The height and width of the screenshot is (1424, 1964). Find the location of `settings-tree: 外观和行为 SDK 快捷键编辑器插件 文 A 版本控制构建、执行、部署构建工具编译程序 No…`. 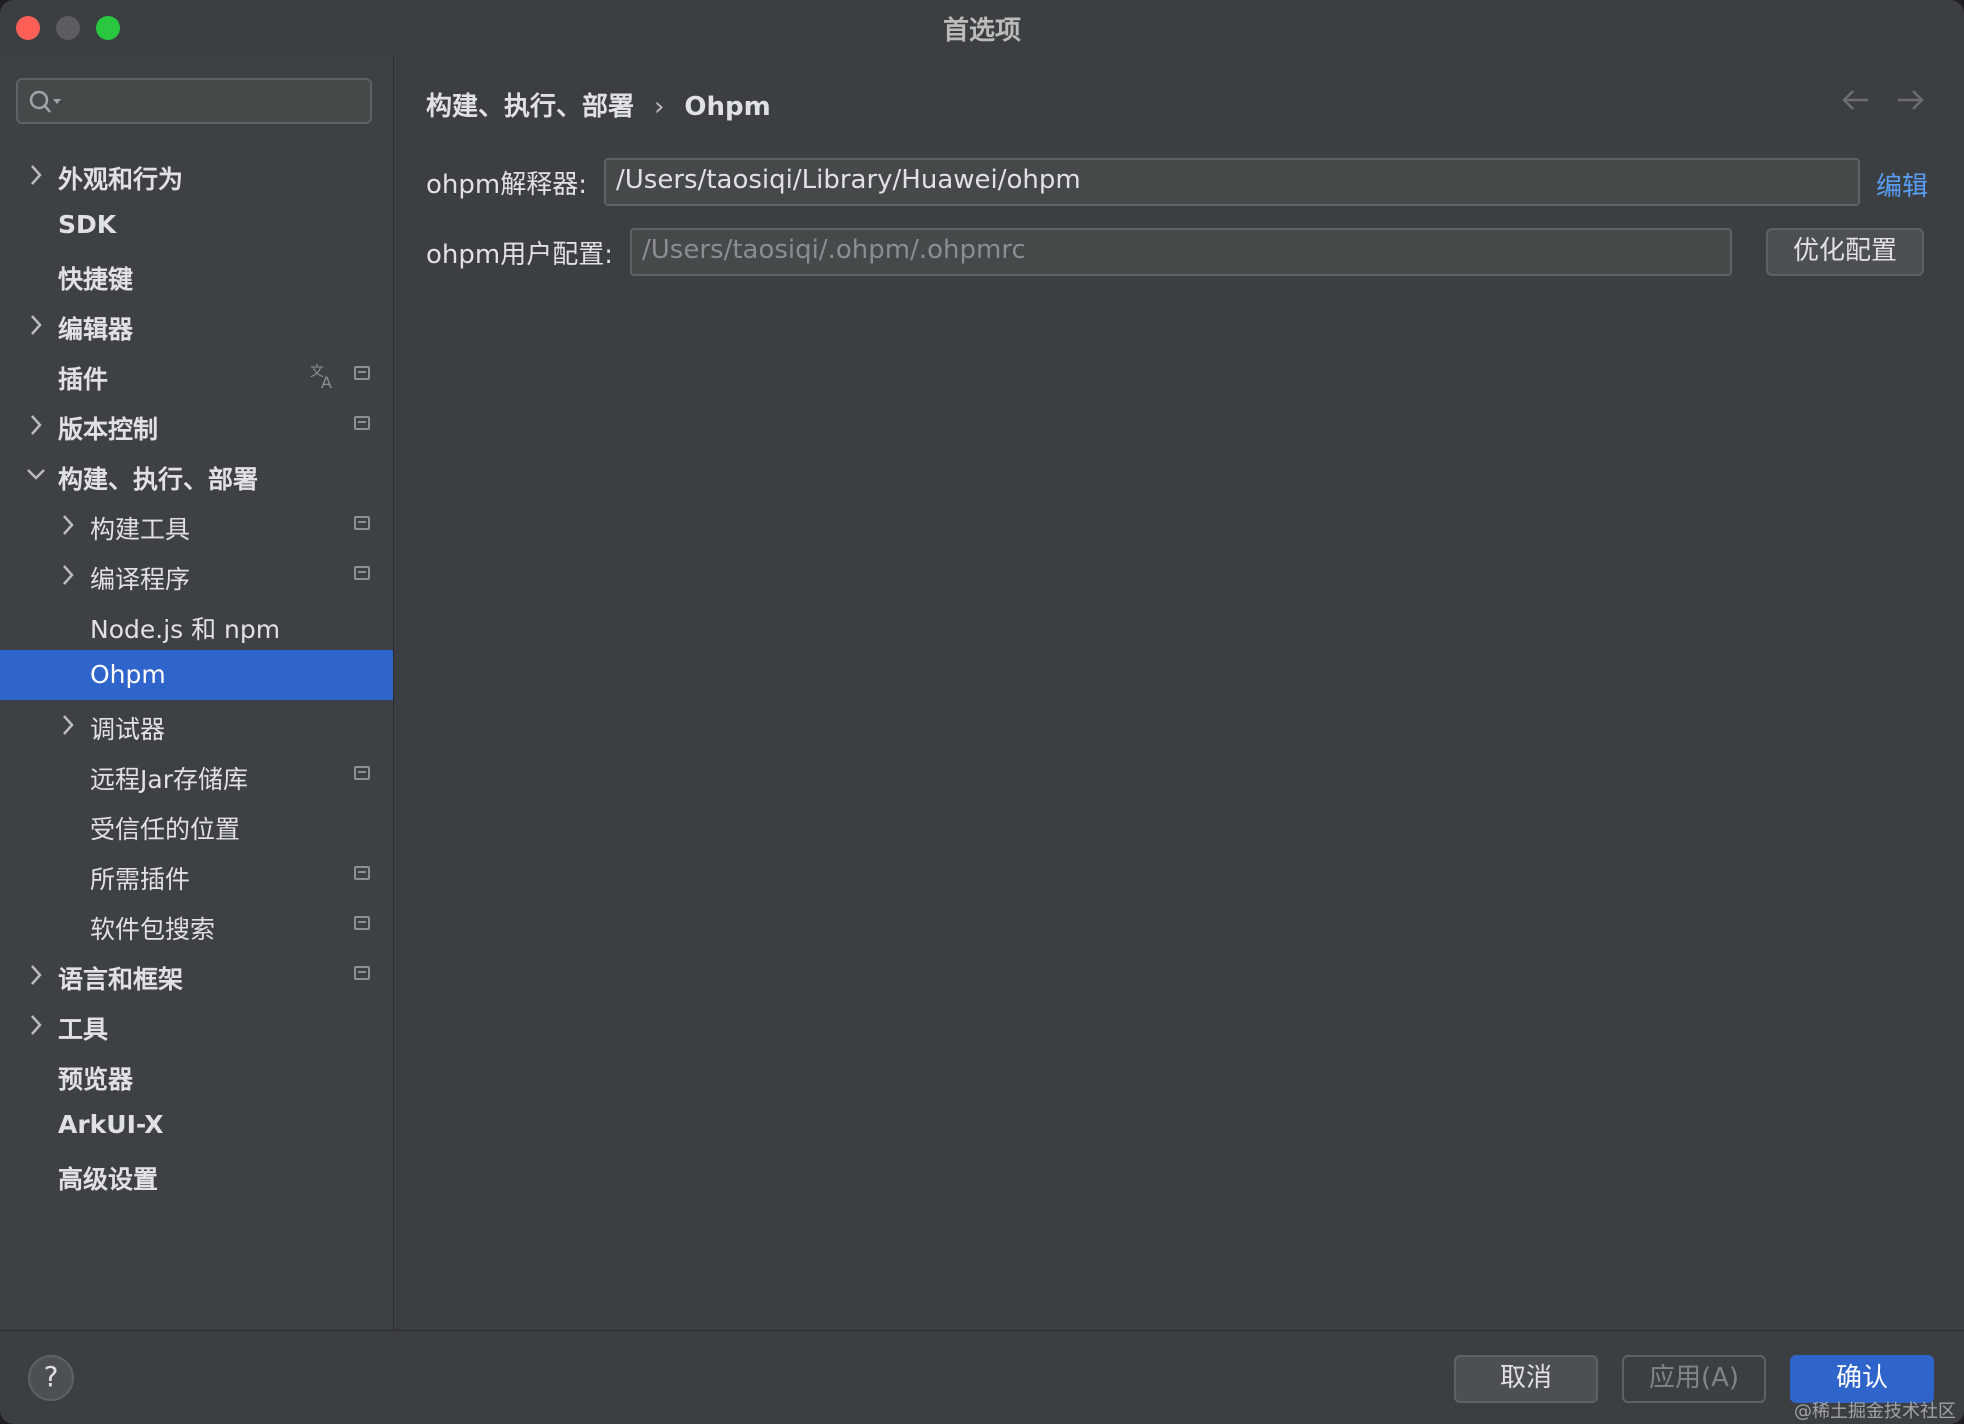

settings-tree: 外观和行为 SDK 快捷键编辑器插件 文 A 版本控制构建、执行、部署构建工具编译程序 No… is located at coordinates (196, 675).